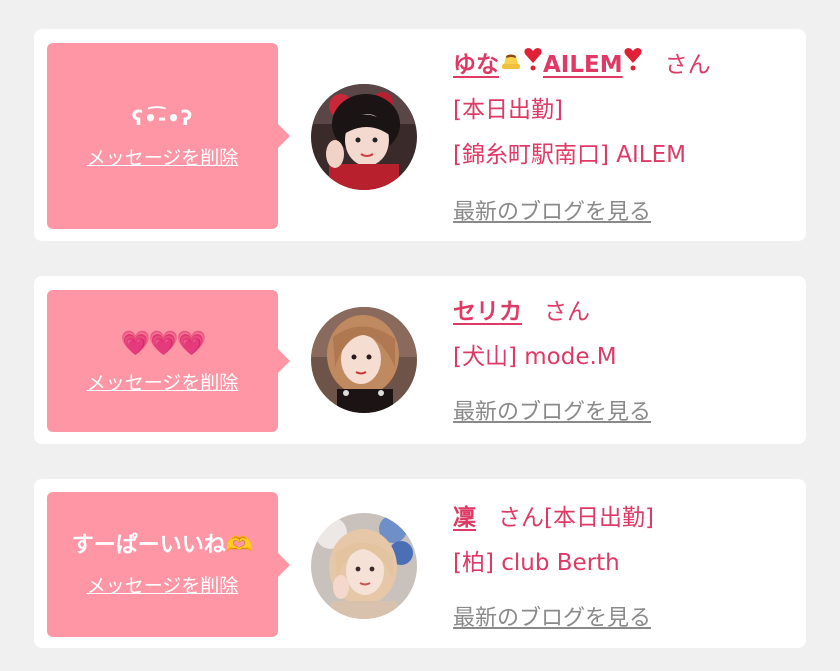 This screenshot has height=671, width=840. What do you see at coordinates (583, 65) in the screenshot?
I see `girl-name-suffix: AILEM` at bounding box center [583, 65].